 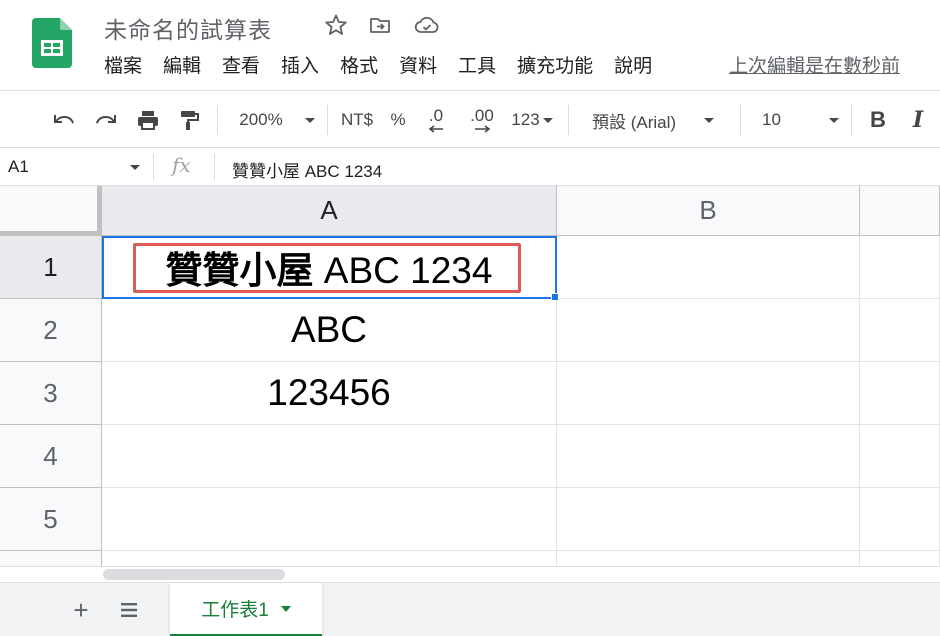 I want to click on horizontal-scrollbar-thumb, so click(x=194, y=574).